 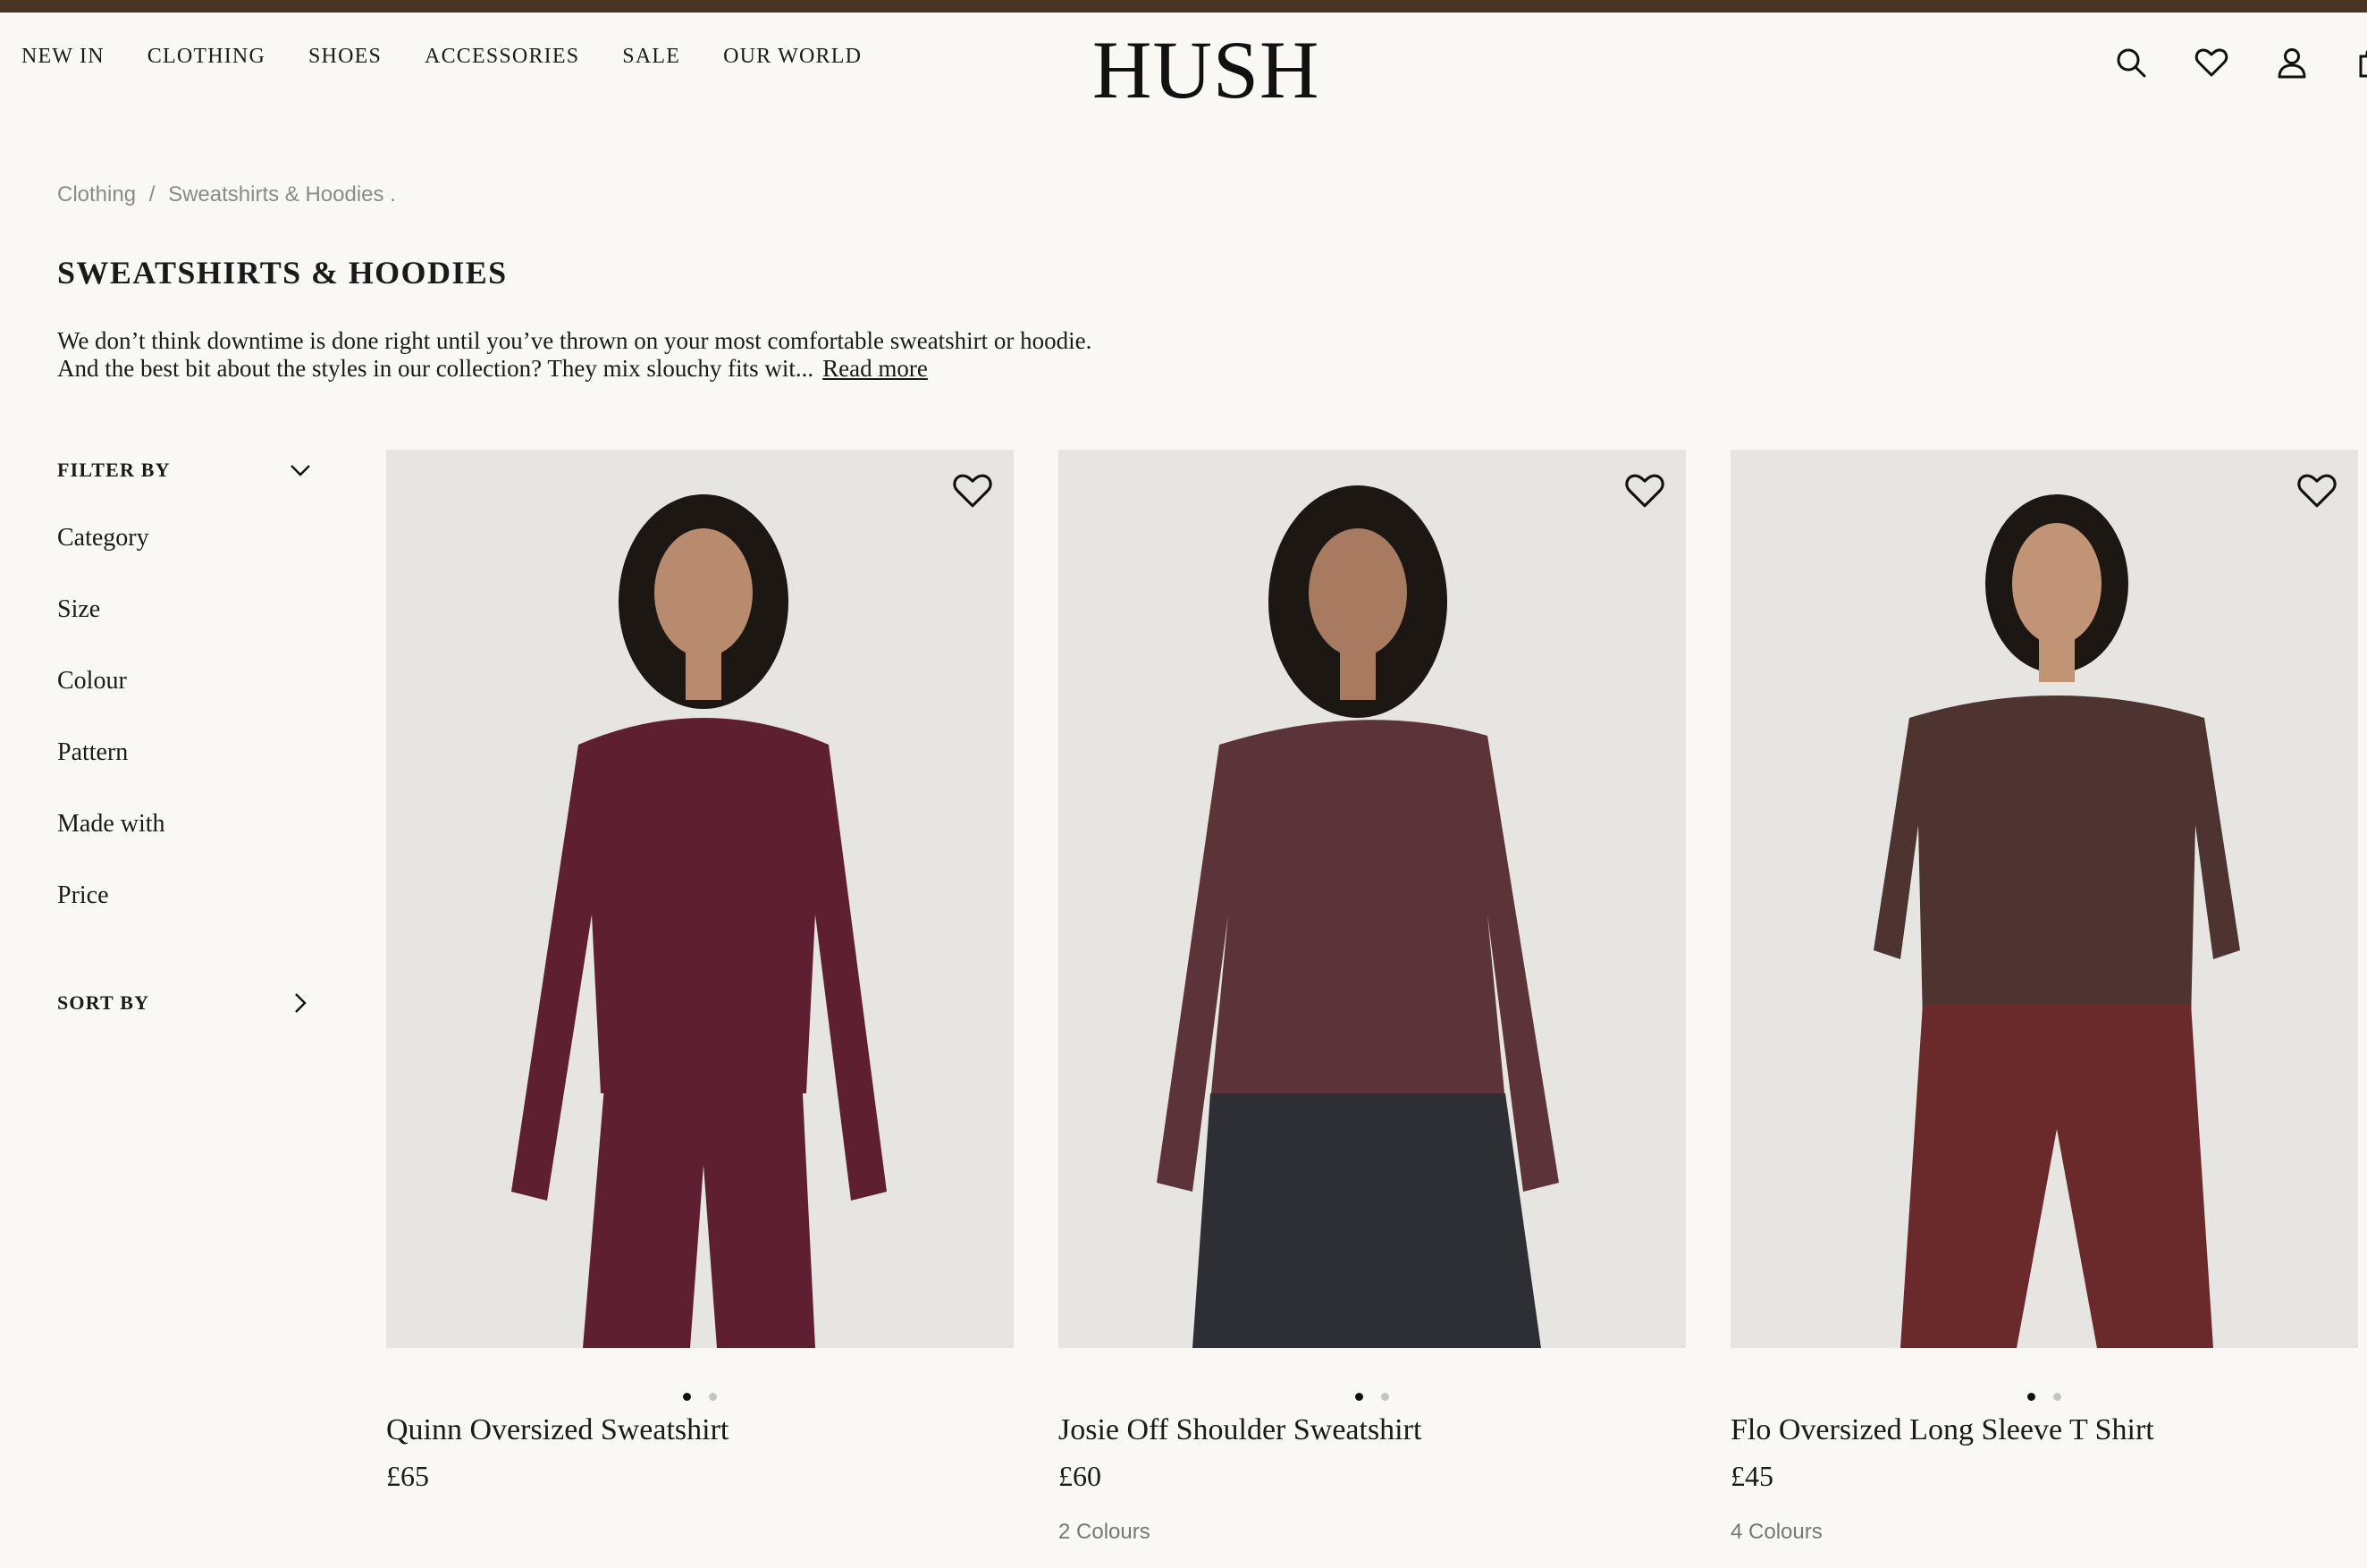 I want to click on breadcrumb-clothing: Clothing, so click(x=96, y=194).